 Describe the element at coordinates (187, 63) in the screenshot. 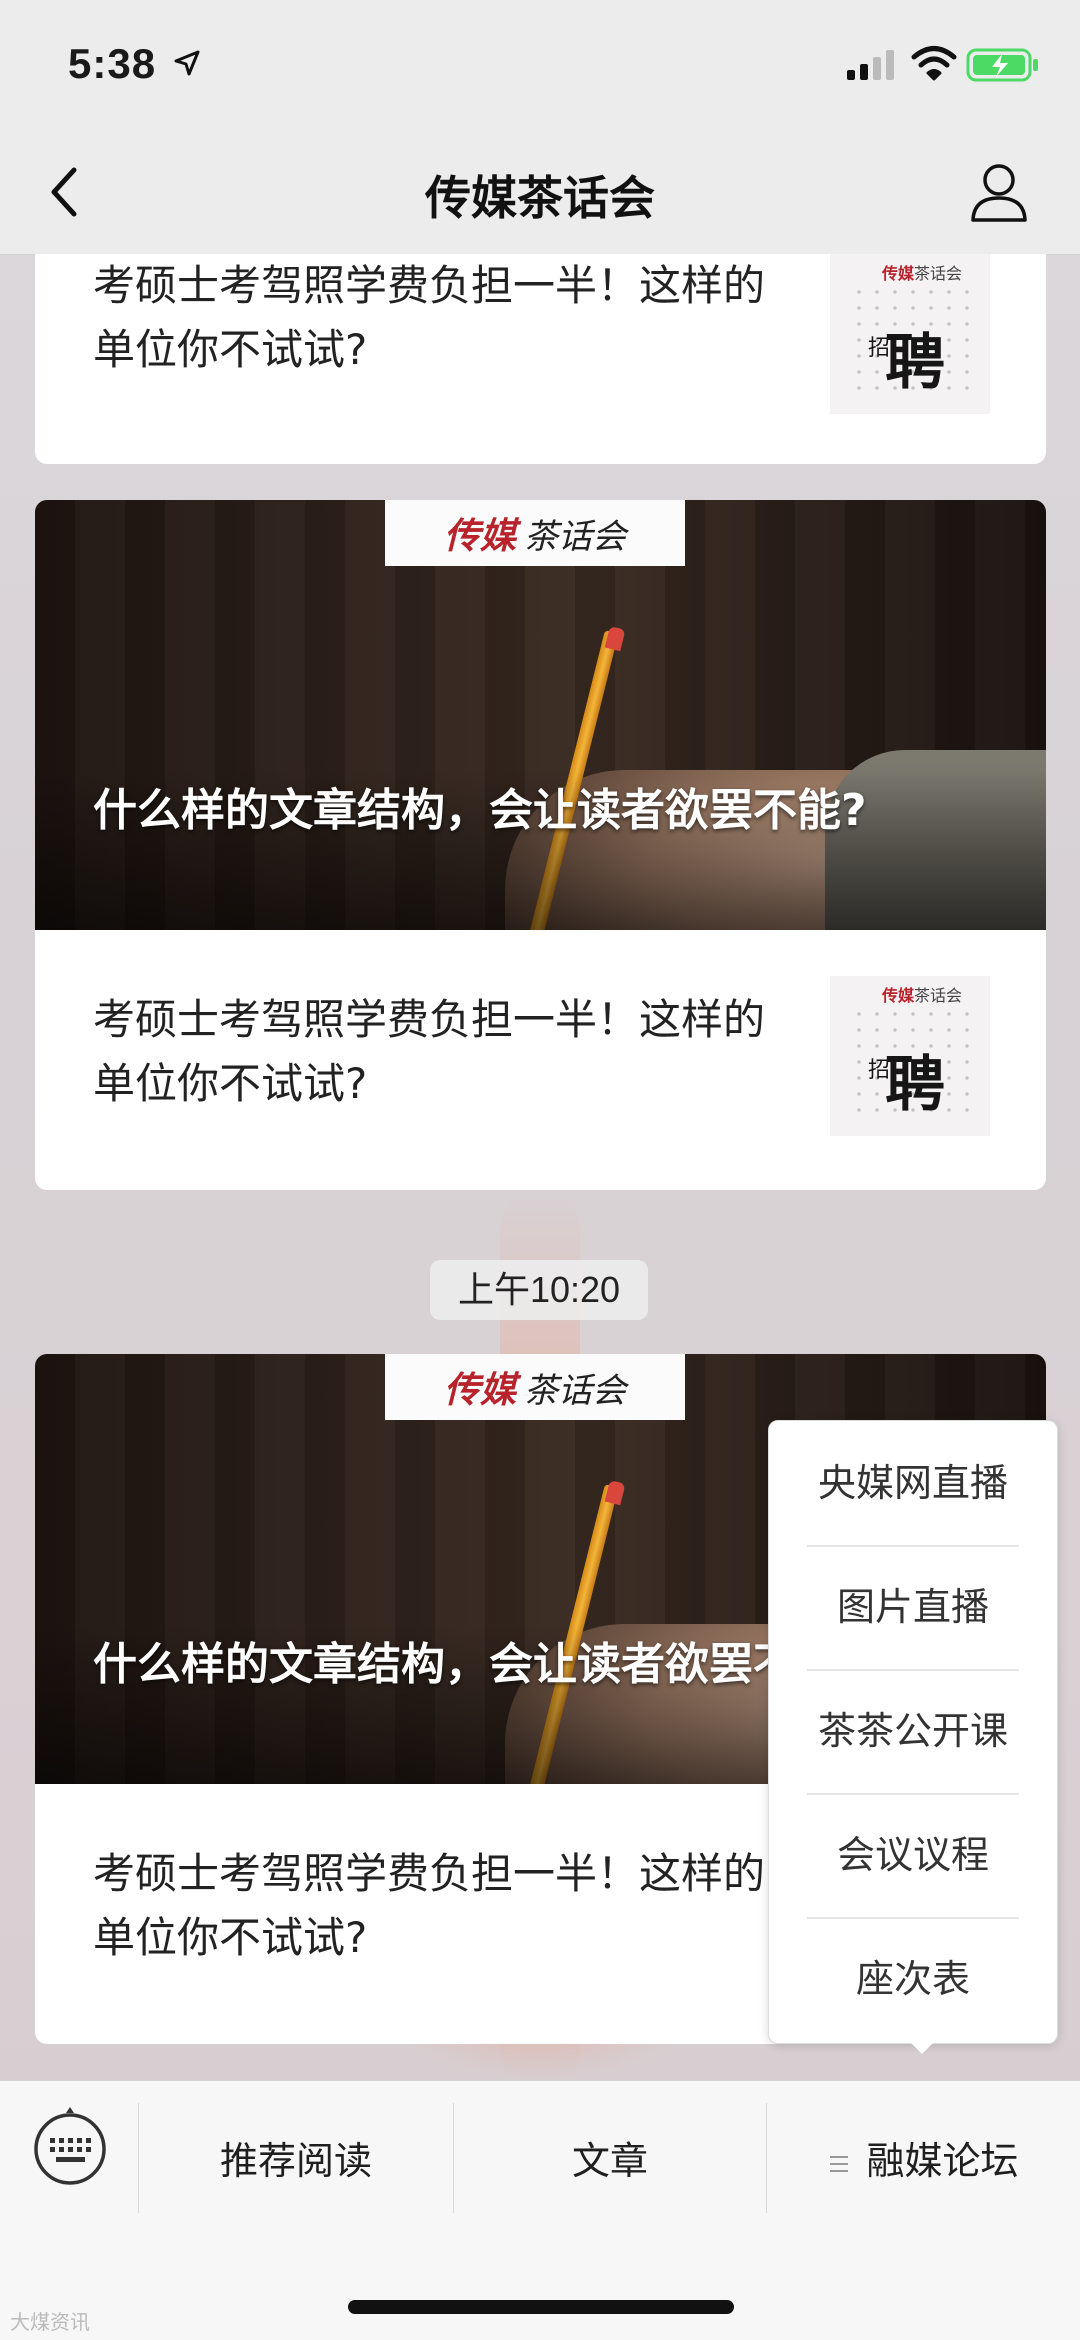

I see `location-arrow-icon` at that location.